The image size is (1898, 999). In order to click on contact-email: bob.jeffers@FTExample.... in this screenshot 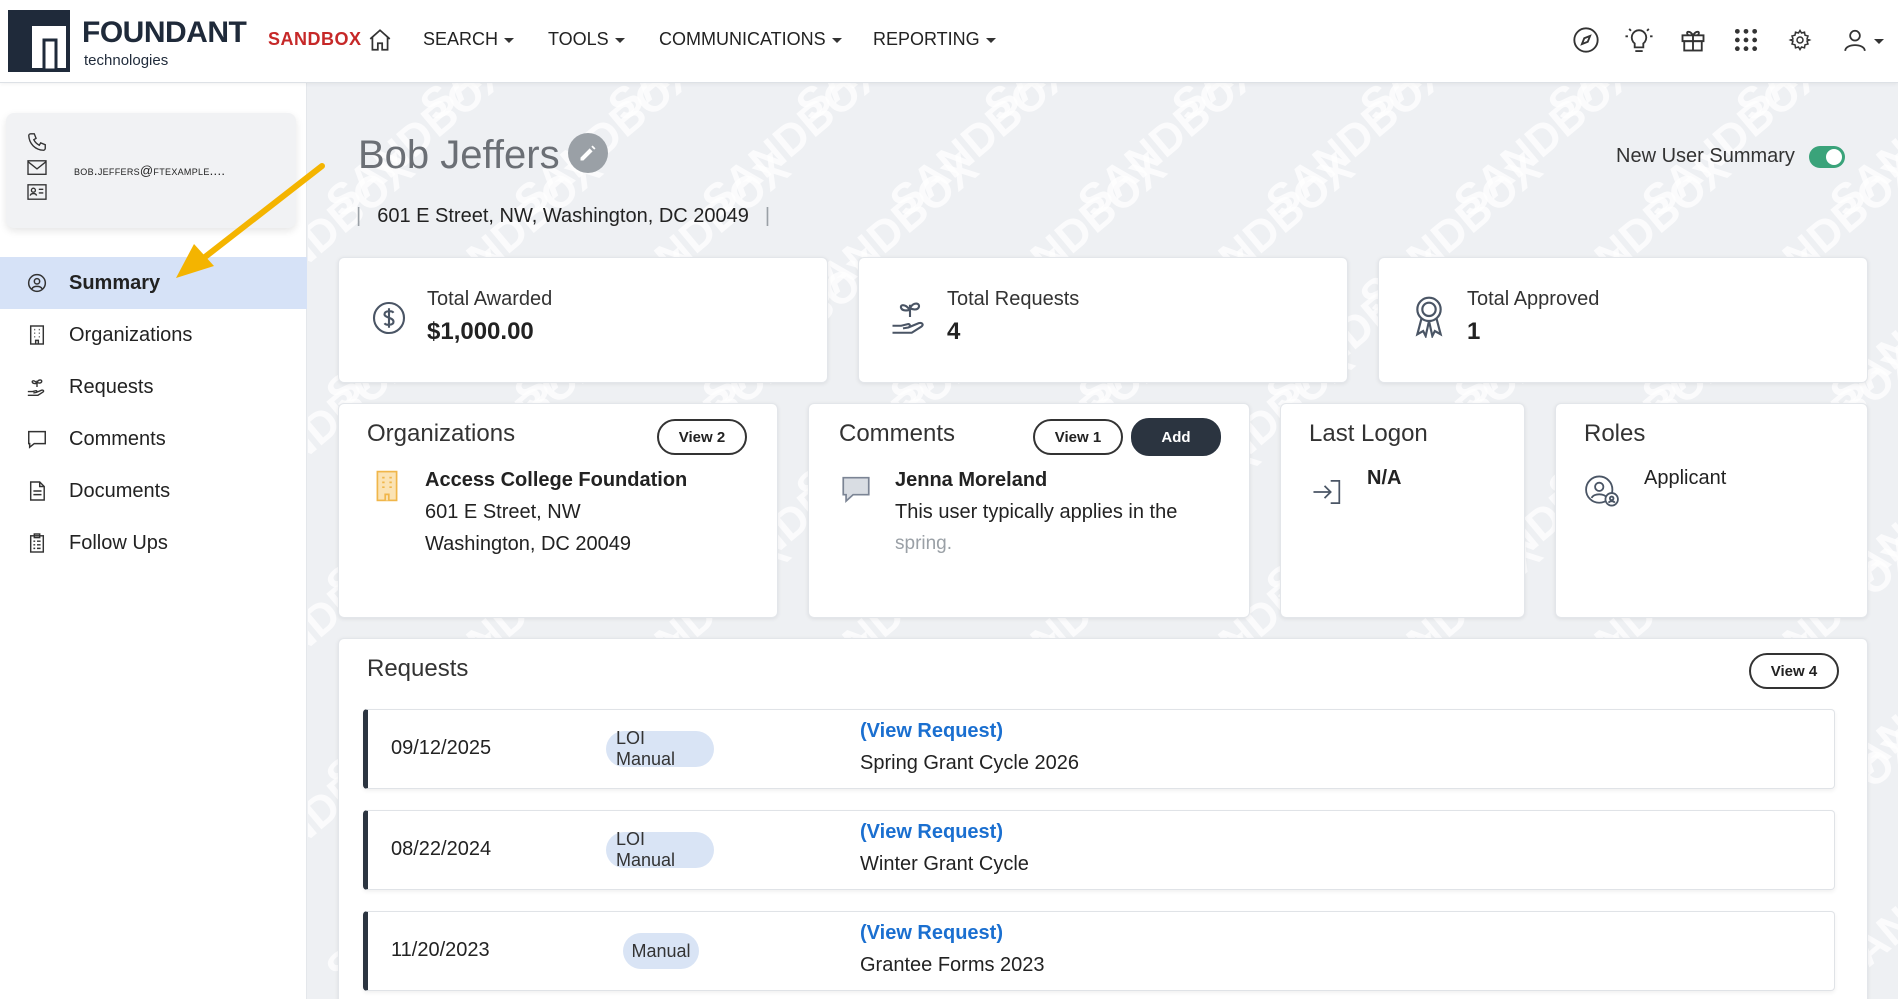, I will do `click(149, 170)`.